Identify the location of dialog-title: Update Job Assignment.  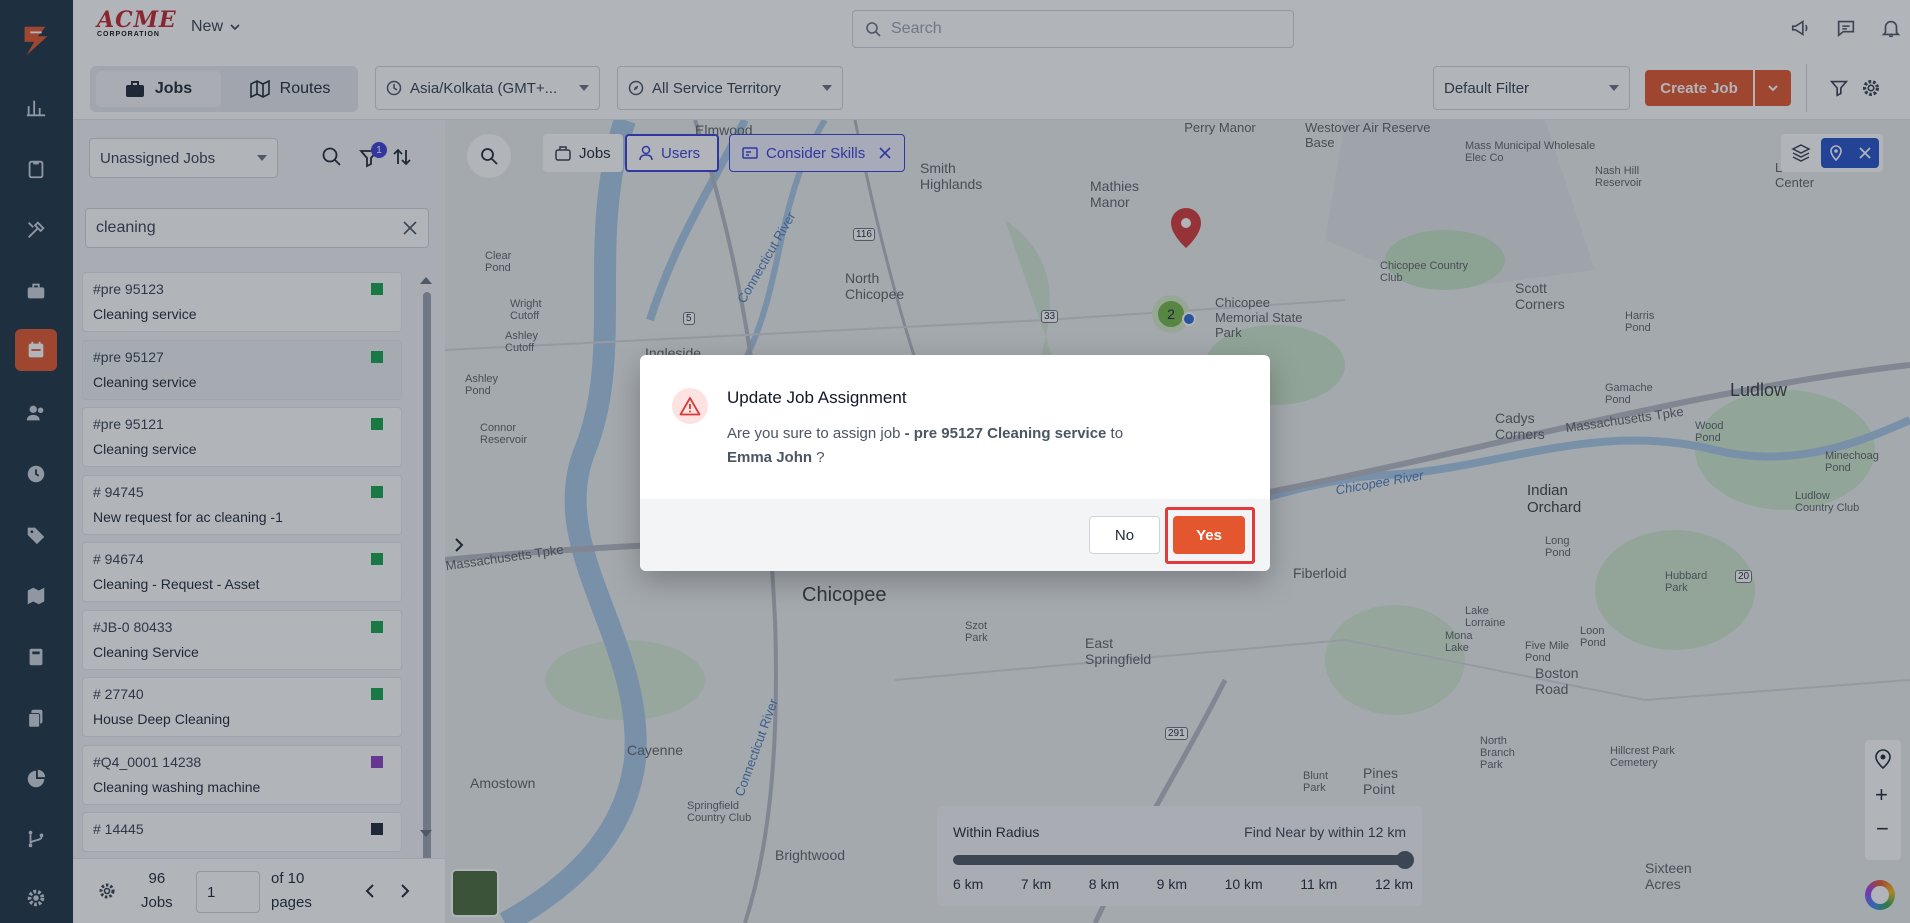
(817, 397).